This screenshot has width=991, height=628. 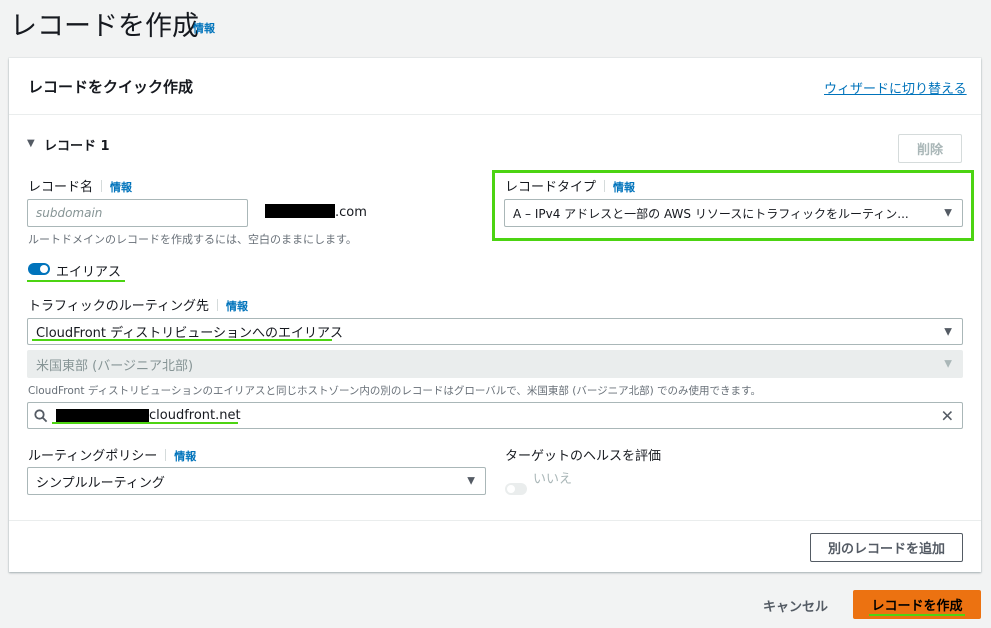 I want to click on region-select-value: 米国東部 (バージニア北部), so click(x=115, y=366).